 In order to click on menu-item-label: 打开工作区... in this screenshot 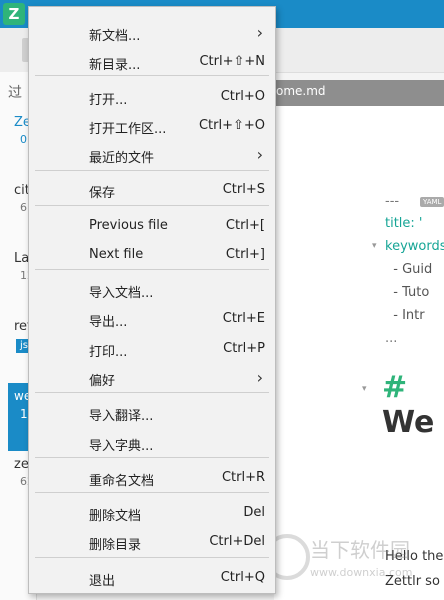, I will do `click(128, 129)`.